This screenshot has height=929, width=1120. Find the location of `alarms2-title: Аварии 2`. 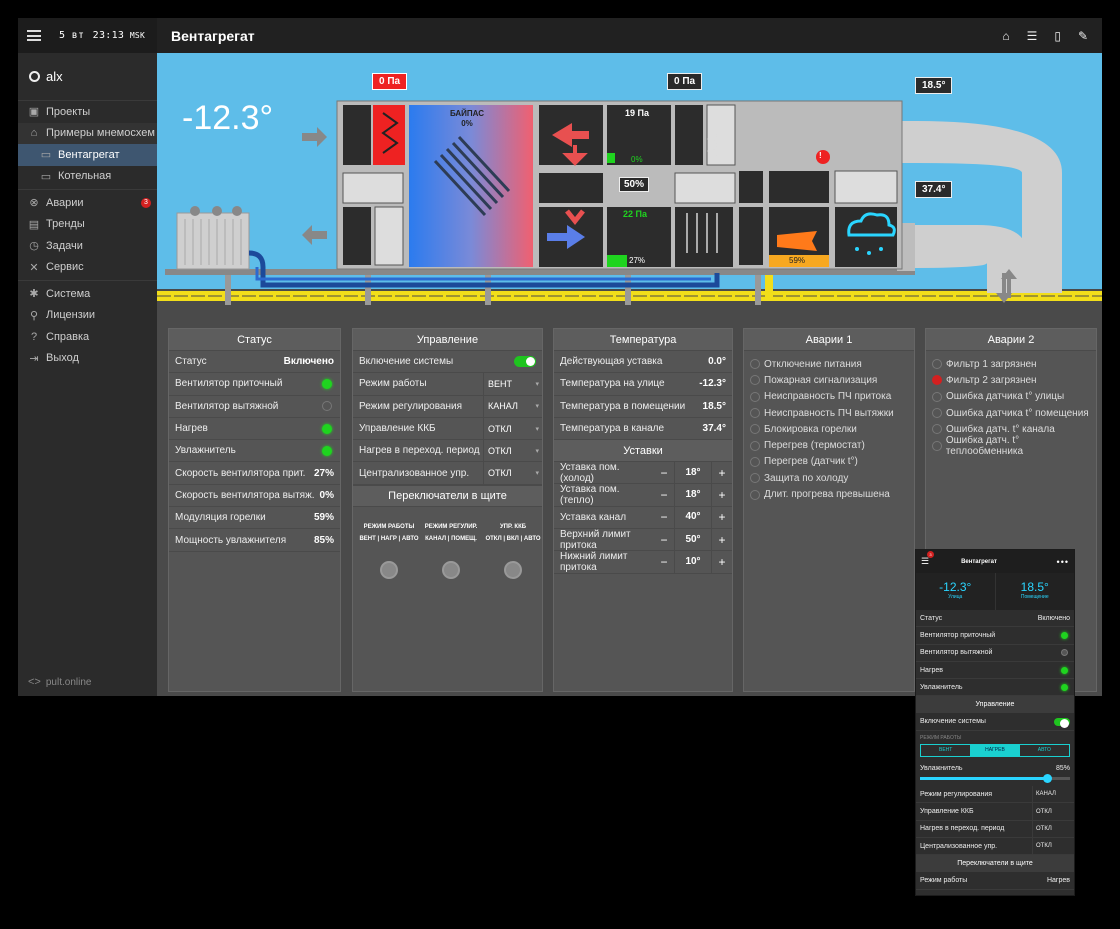

alarms2-title: Аварии 2 is located at coordinates (1011, 340).